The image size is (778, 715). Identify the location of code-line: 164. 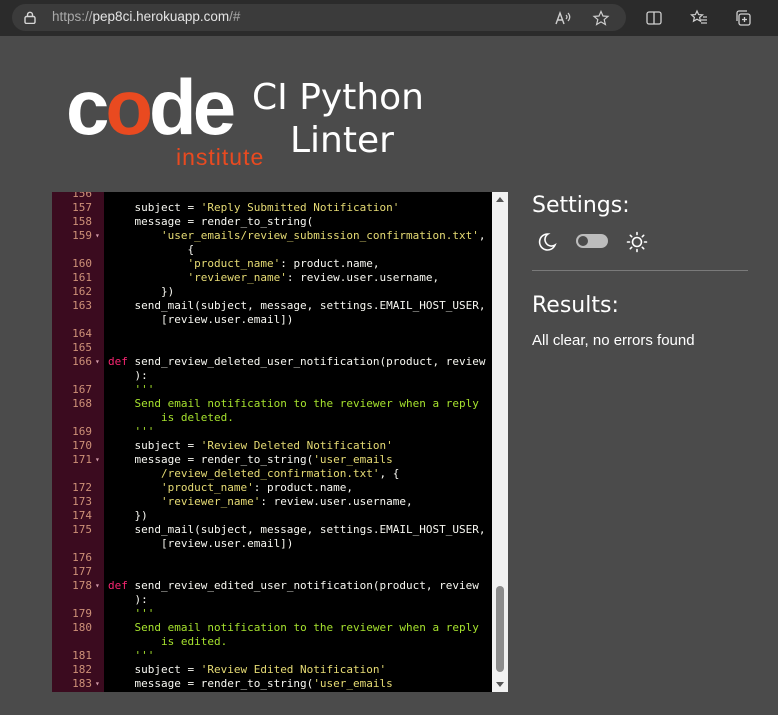
(272, 334).